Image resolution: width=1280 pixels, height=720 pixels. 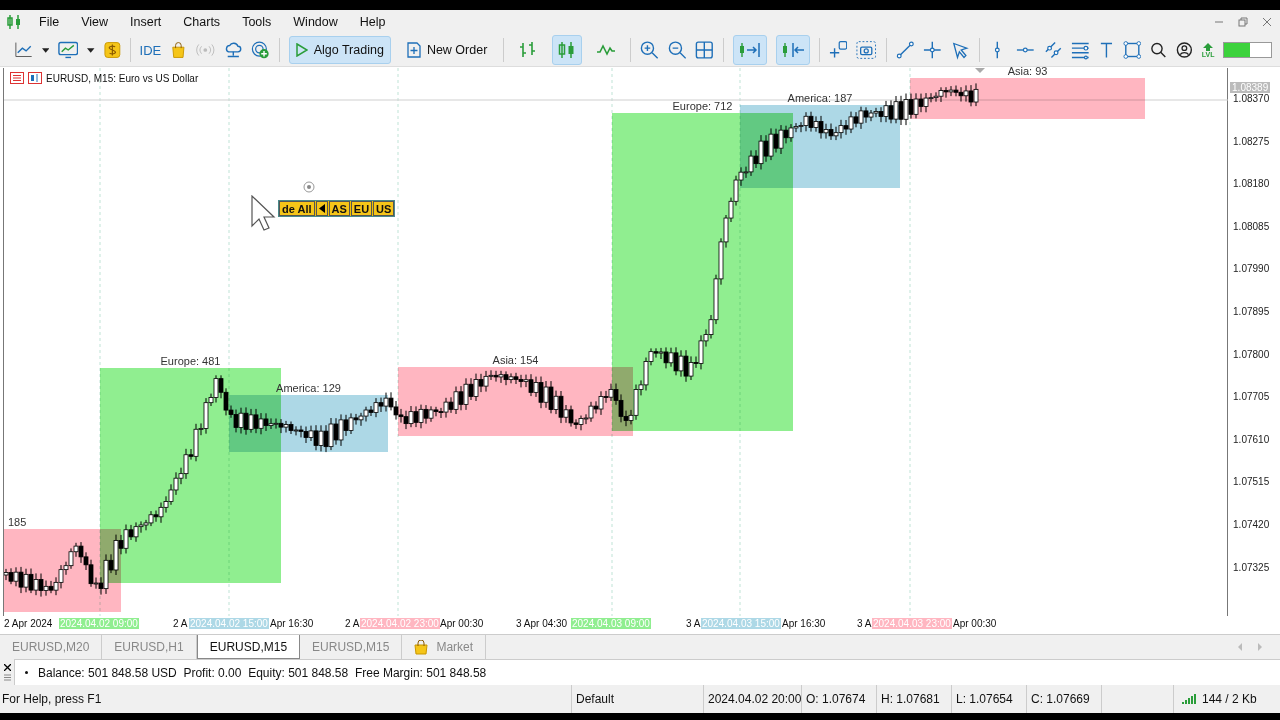 What do you see at coordinates (339, 50) in the screenshot?
I see `algo-trading-button: Algo Trading` at bounding box center [339, 50].